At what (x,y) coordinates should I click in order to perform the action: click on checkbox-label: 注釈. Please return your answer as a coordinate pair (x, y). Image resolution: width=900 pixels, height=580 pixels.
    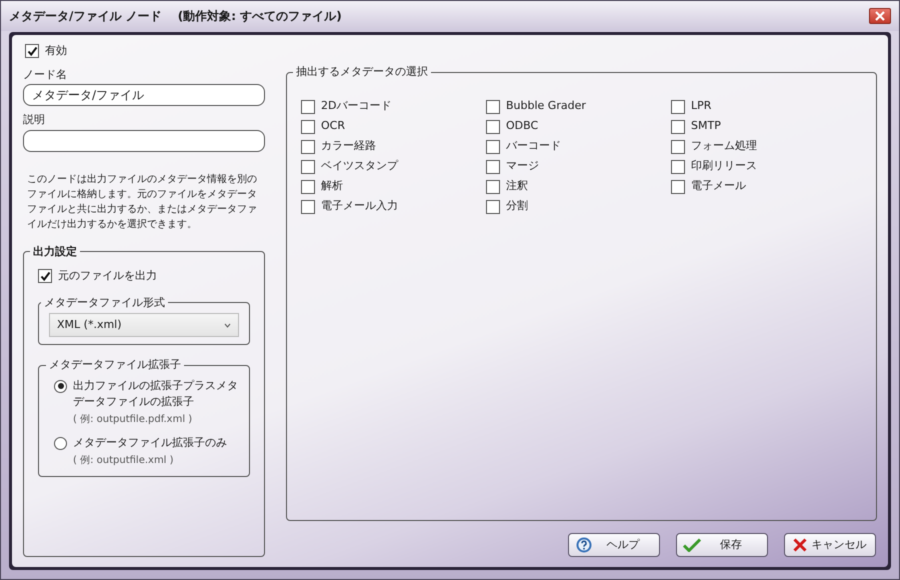
    Looking at the image, I should click on (517, 186).